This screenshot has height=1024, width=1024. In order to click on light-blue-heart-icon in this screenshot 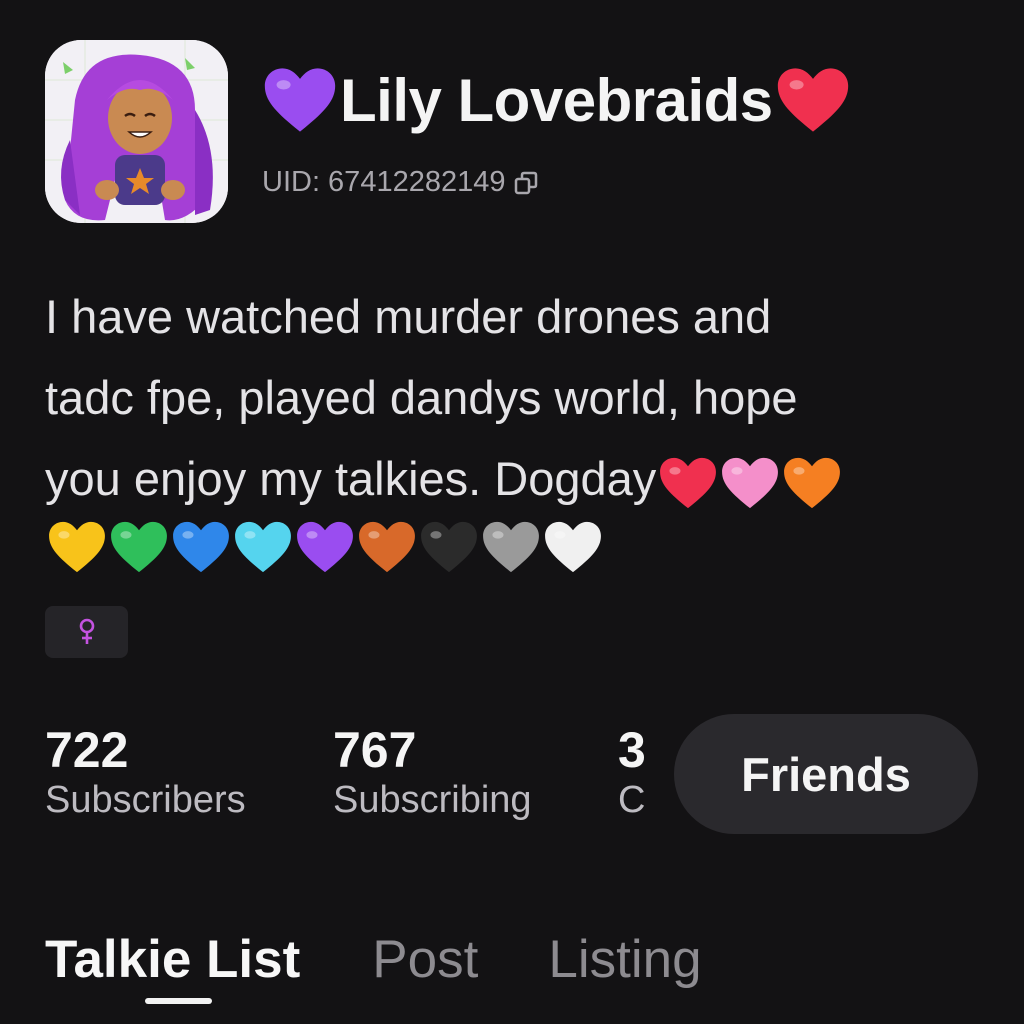, I will do `click(263, 547)`.